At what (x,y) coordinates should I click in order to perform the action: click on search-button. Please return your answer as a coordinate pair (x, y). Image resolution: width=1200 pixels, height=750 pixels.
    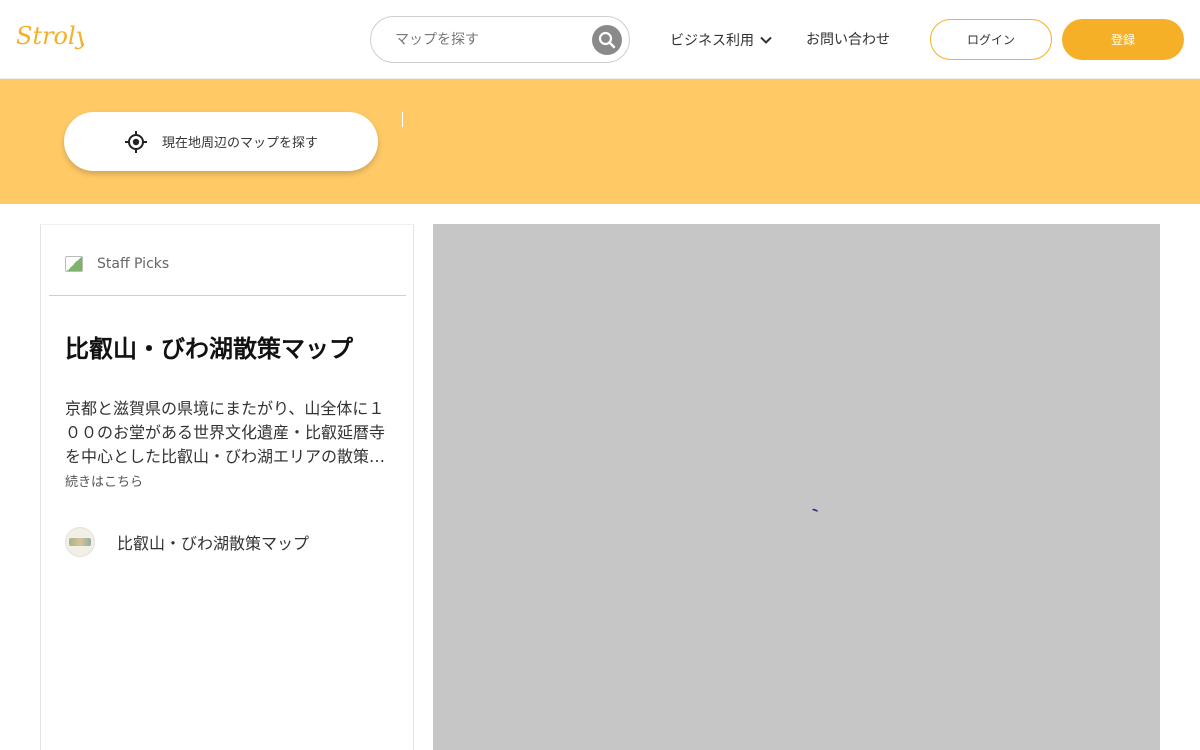
    Looking at the image, I should click on (607, 40).